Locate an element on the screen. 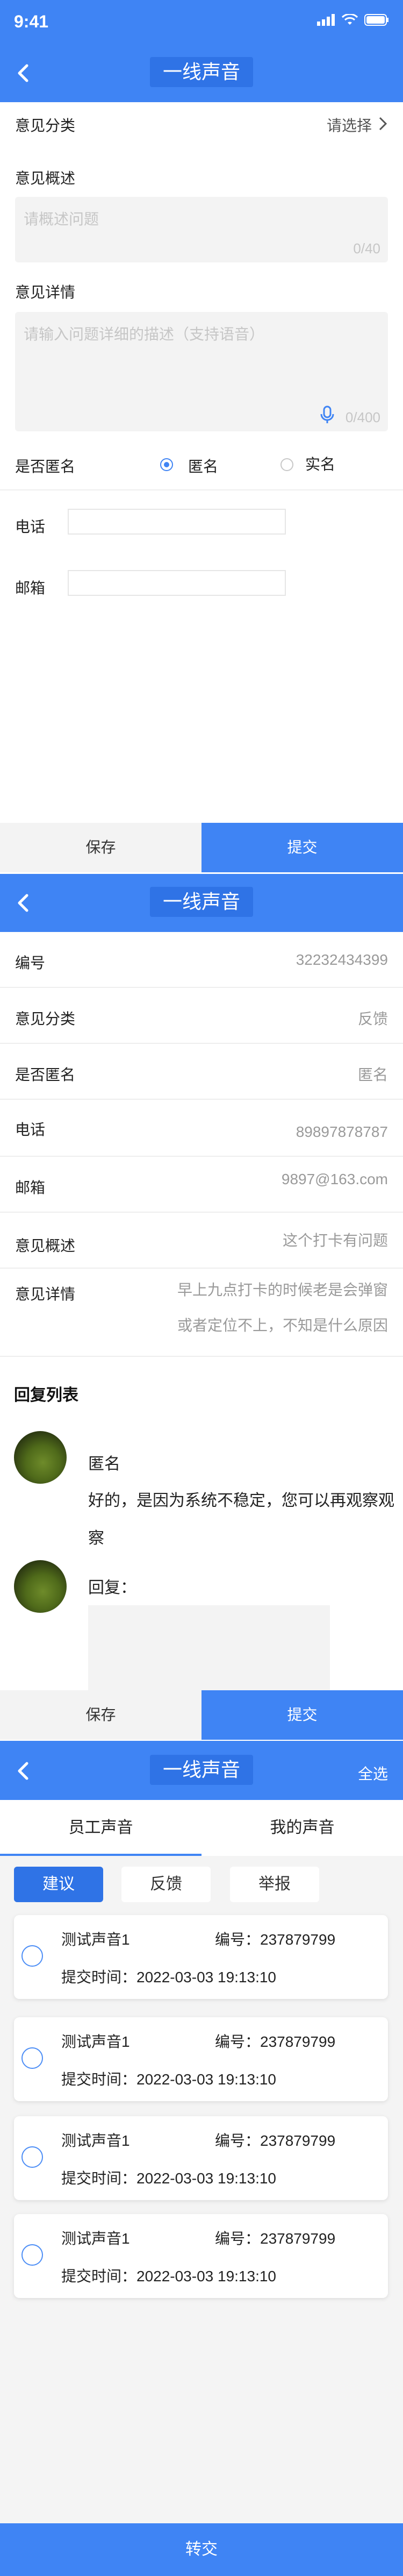 This screenshot has height=2576, width=403. detail-placeholder: 请输入问题详细的描述（支持语音） is located at coordinates (144, 334).